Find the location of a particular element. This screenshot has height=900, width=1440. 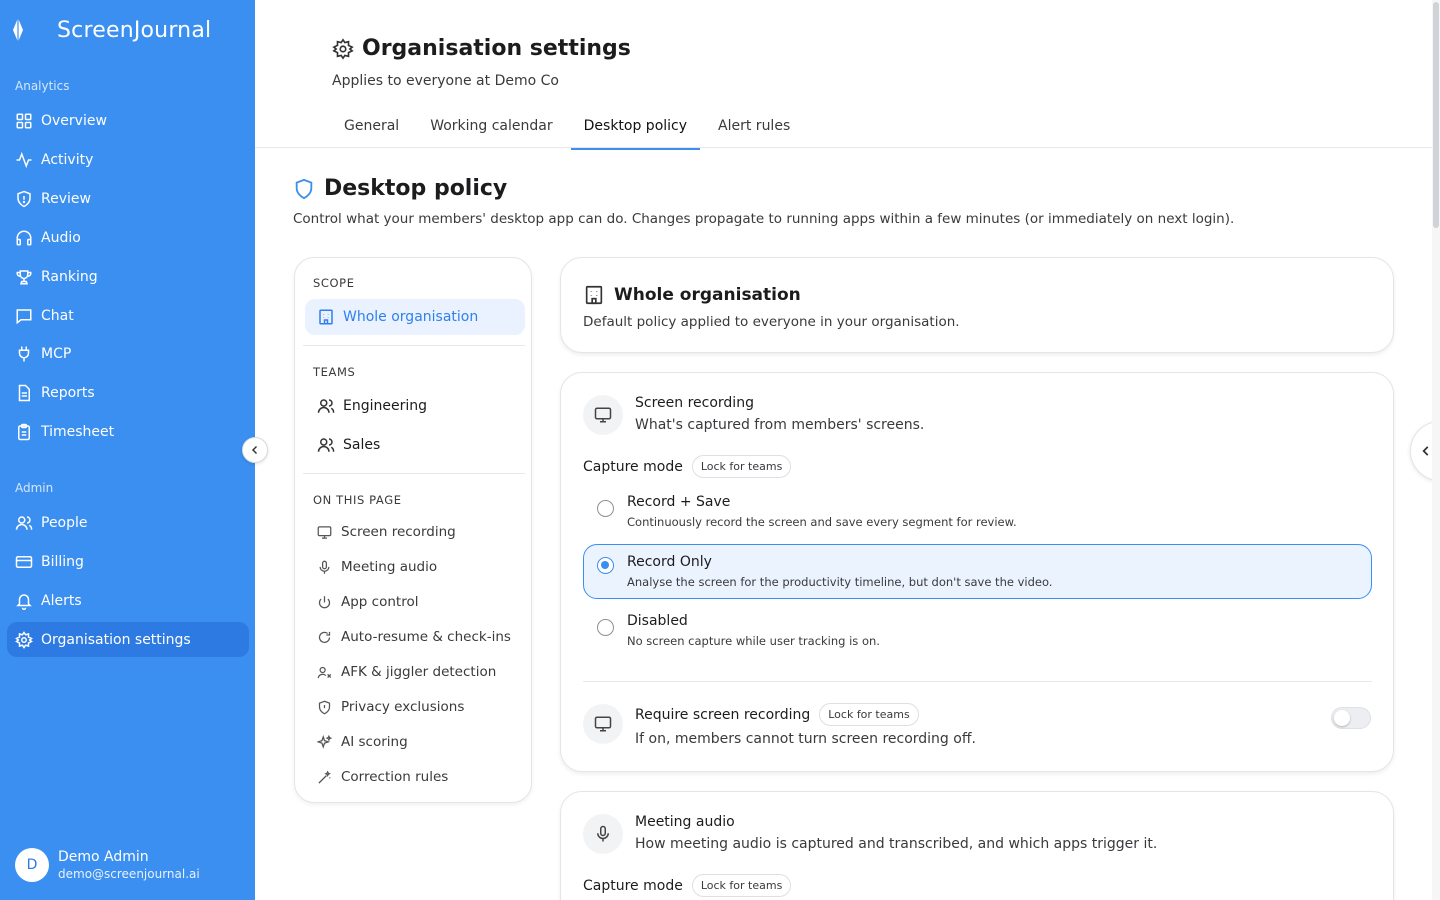

sidebar-item-mcp: MCP is located at coordinates (128, 353).